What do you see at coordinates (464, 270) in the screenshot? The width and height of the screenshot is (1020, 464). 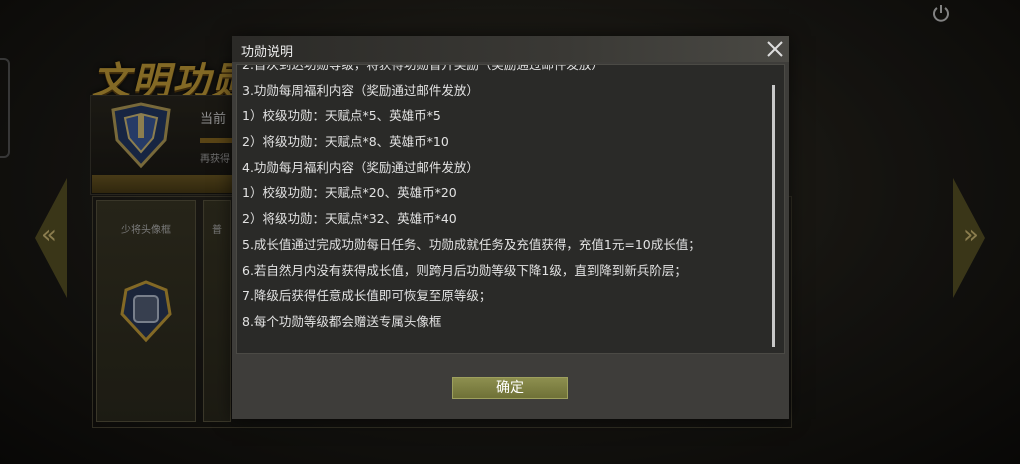 I see `description-line: 6.若自然月内没有获得成长值，则跨月后功勋等级下降1级，直到降到新兵阶层；` at bounding box center [464, 270].